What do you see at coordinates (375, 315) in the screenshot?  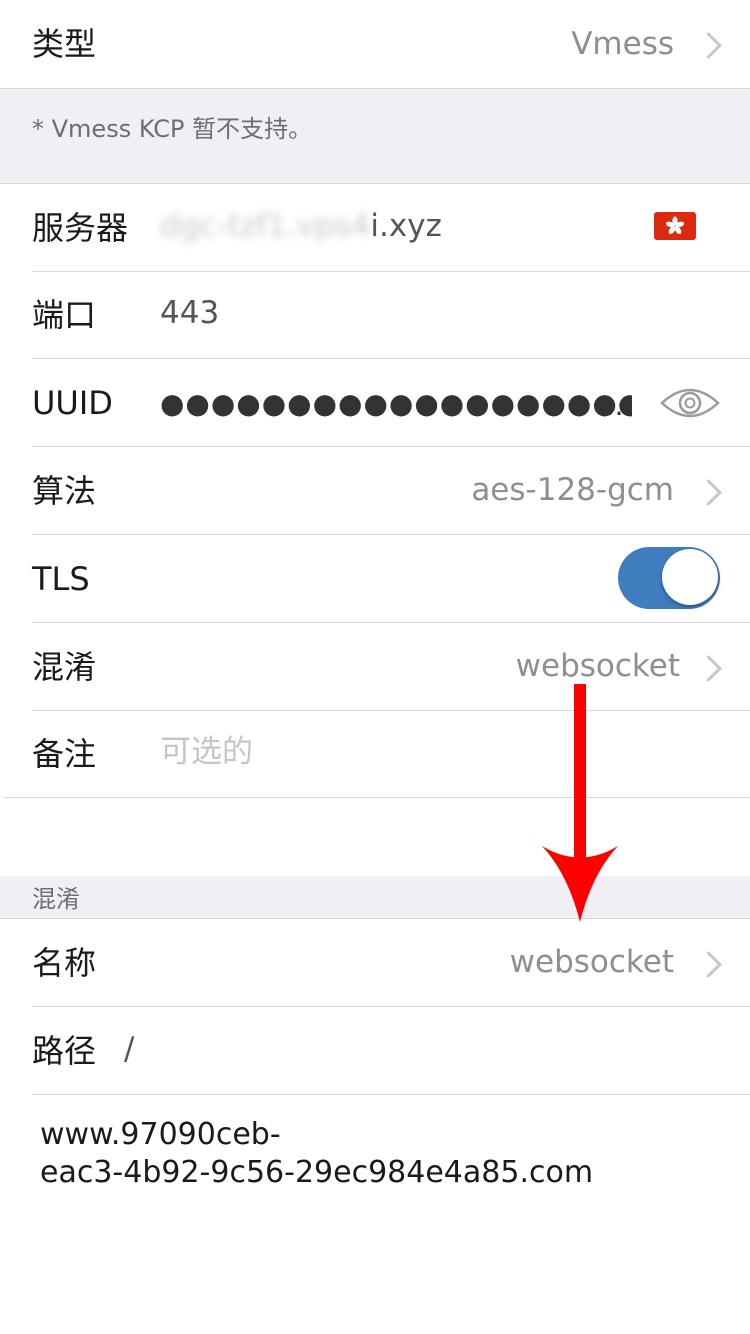 I see `port-row: 端口 443` at bounding box center [375, 315].